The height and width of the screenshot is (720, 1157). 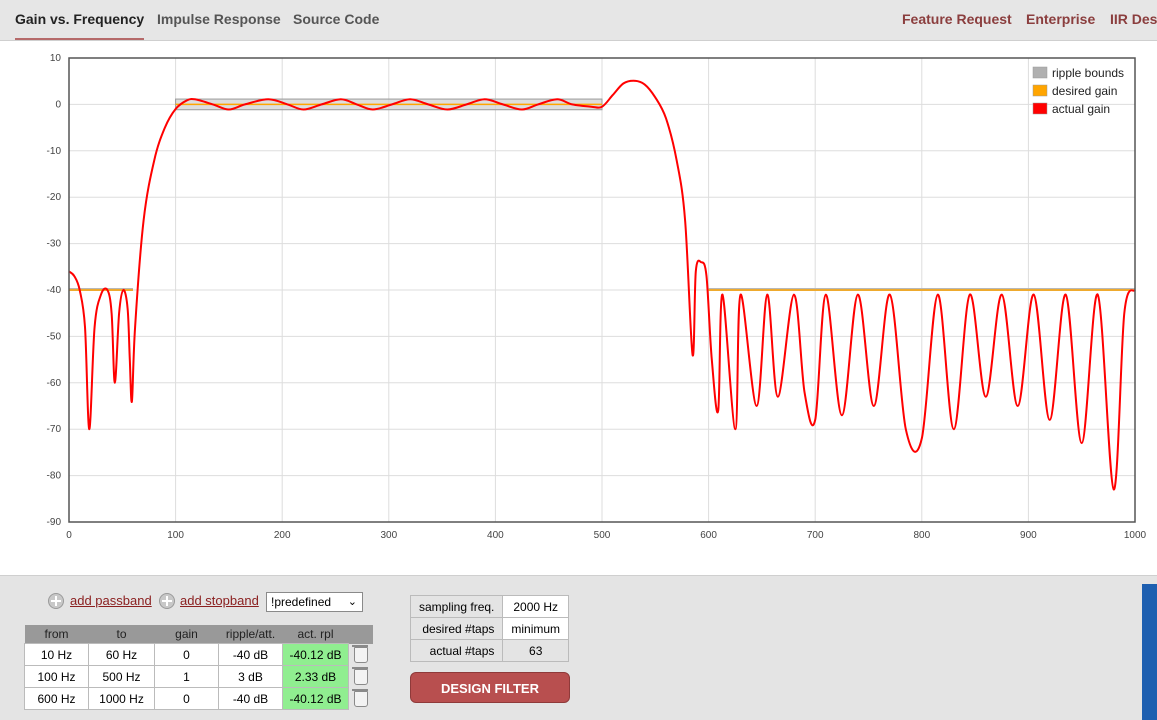 What do you see at coordinates (54, 151) in the screenshot?
I see `y-tick-label: -10` at bounding box center [54, 151].